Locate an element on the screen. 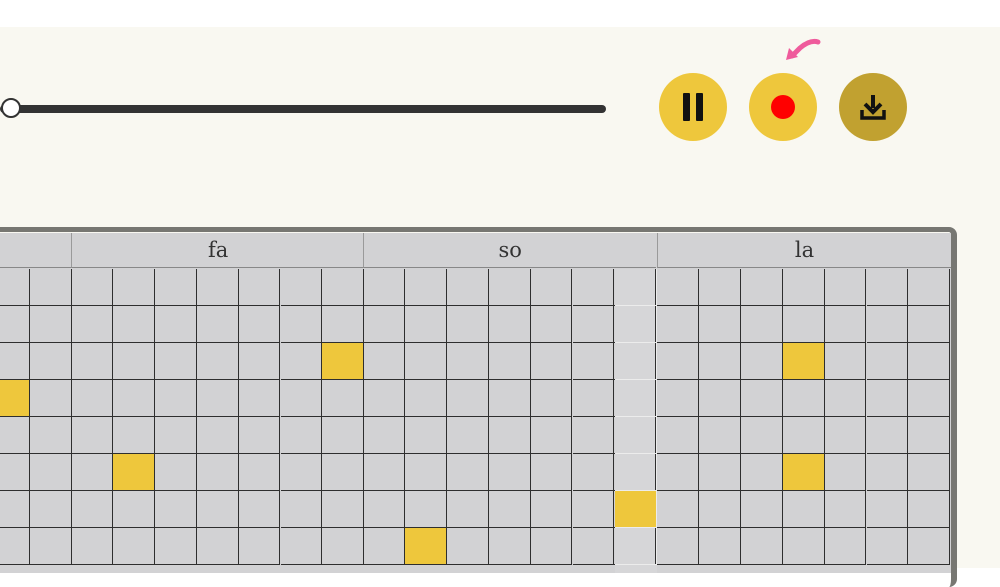 The width and height of the screenshot is (1000, 587). pause-button is located at coordinates (693, 107).